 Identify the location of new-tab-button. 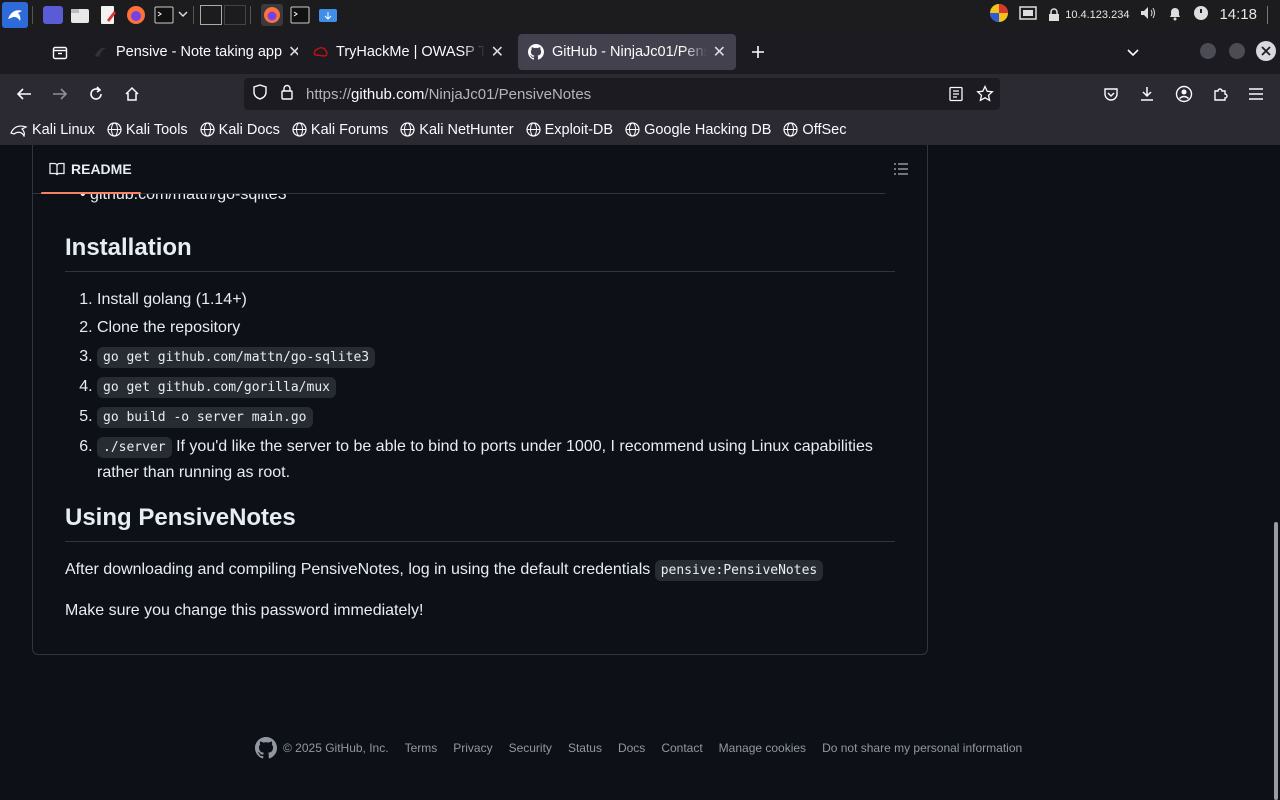
(758, 52).